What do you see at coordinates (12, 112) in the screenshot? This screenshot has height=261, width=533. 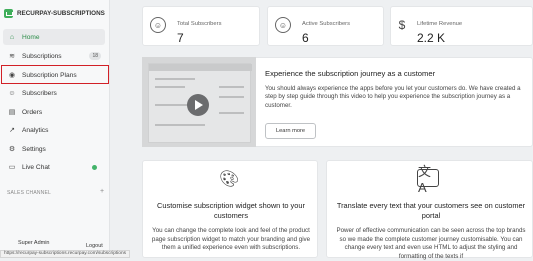 I see `orders-icon: ▤` at bounding box center [12, 112].